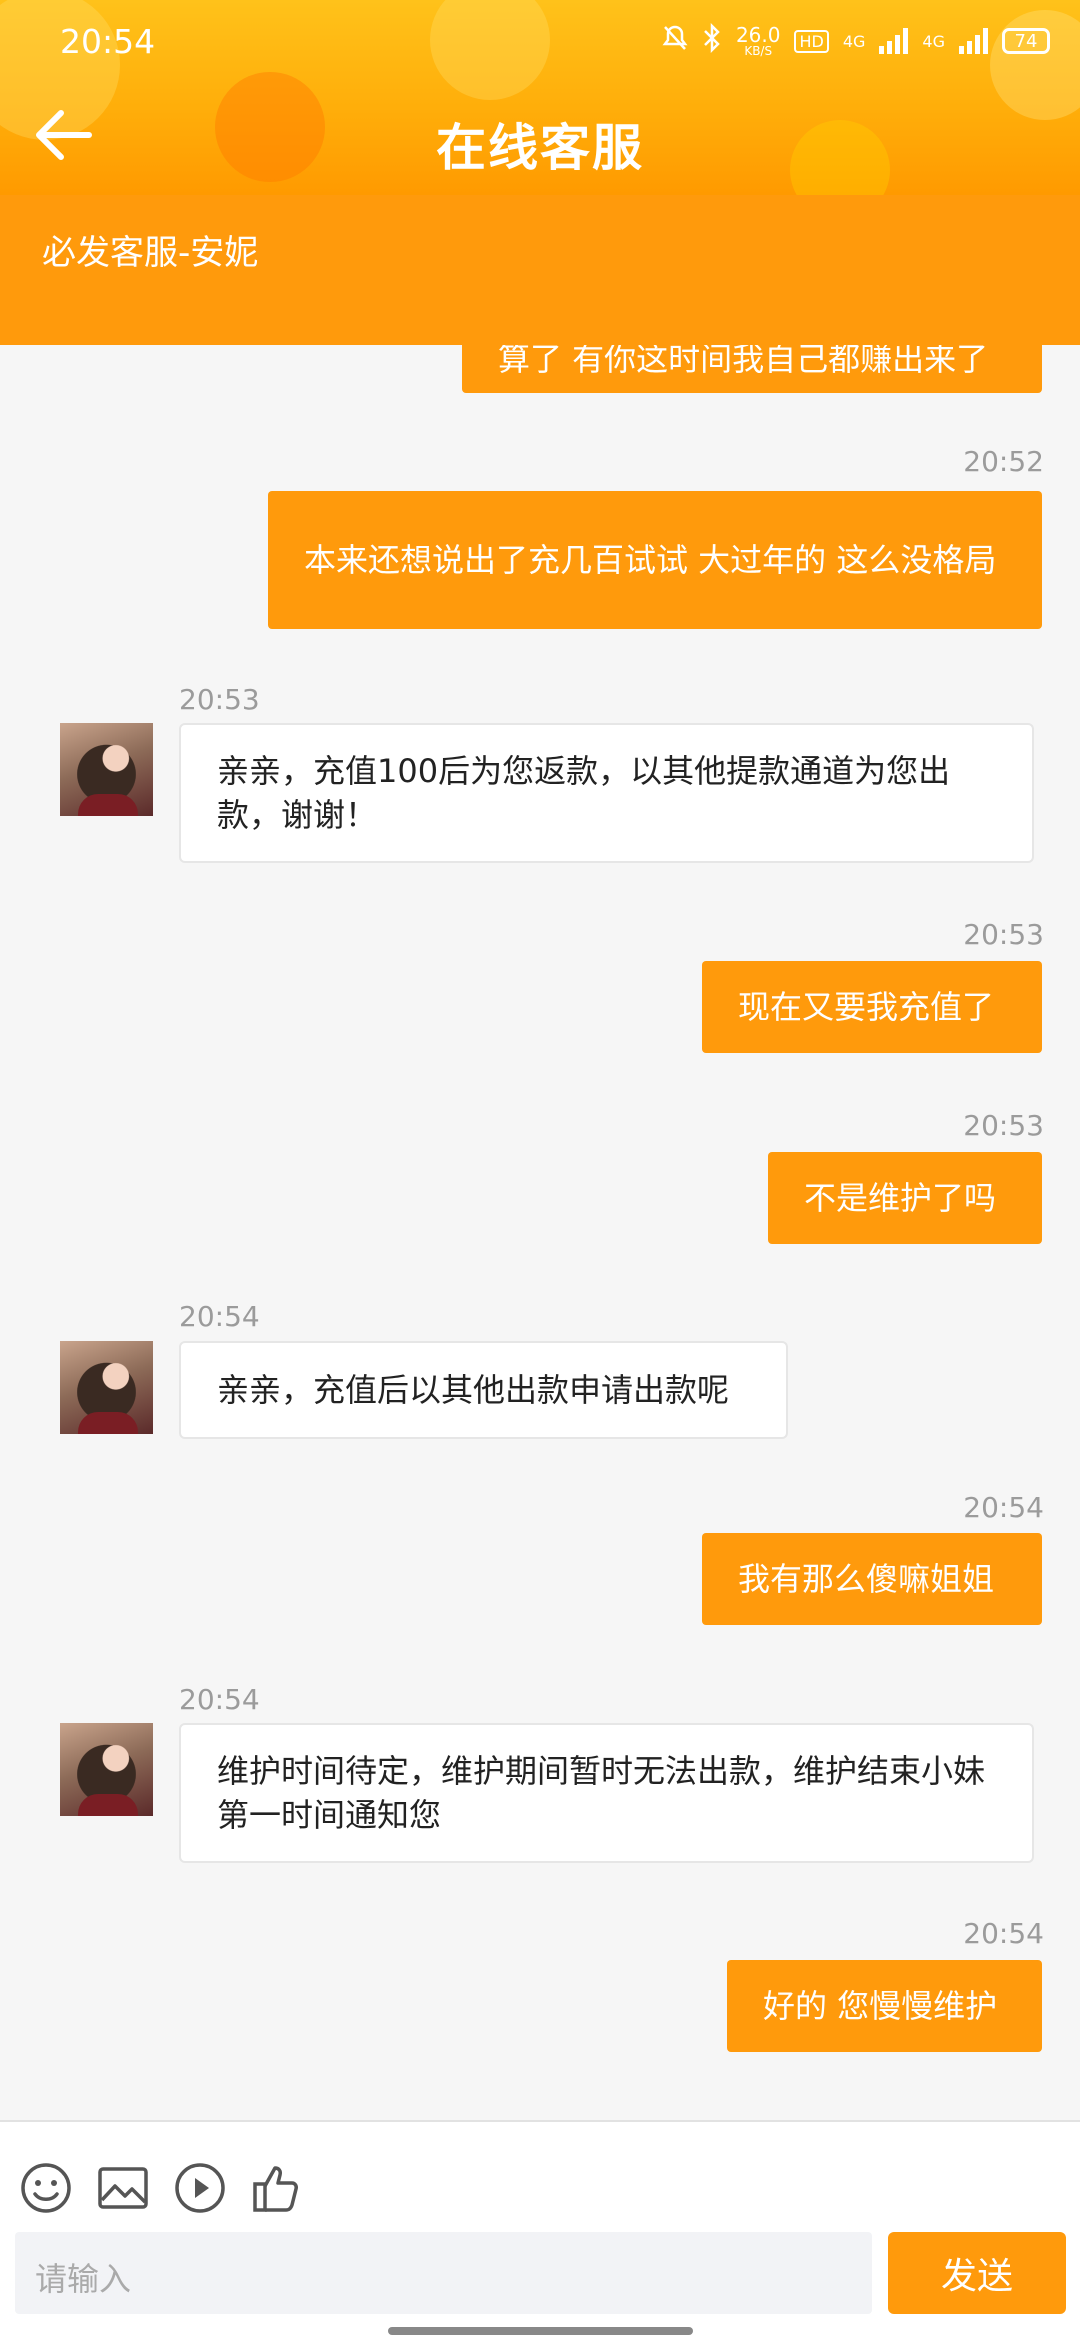 The image size is (1080, 2340). I want to click on mute-icon, so click(675, 41).